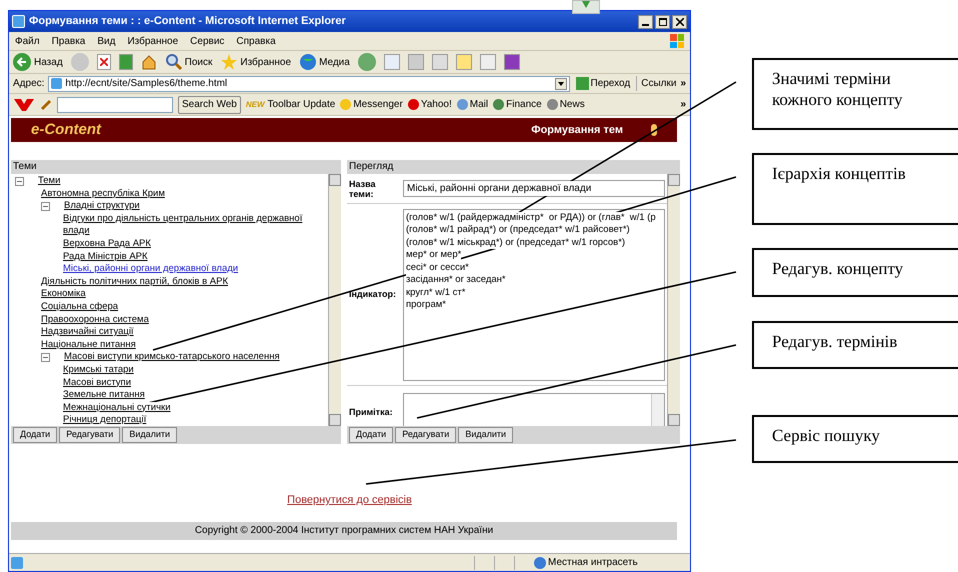 The height and width of the screenshot is (572, 958). I want to click on callout-text: Значимі терміни кожного концепту, so click(838, 89).